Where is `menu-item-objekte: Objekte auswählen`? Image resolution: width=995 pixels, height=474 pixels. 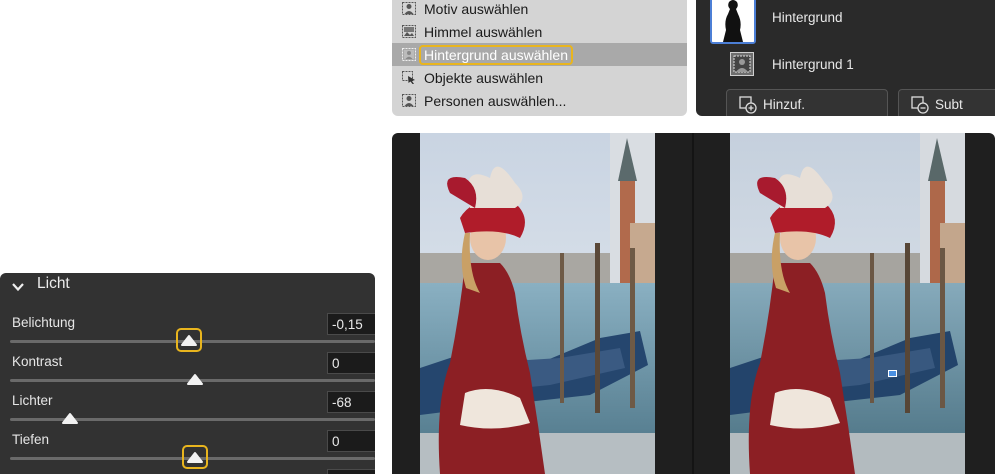 menu-item-objekte: Objekte auswählen is located at coordinates (539, 77).